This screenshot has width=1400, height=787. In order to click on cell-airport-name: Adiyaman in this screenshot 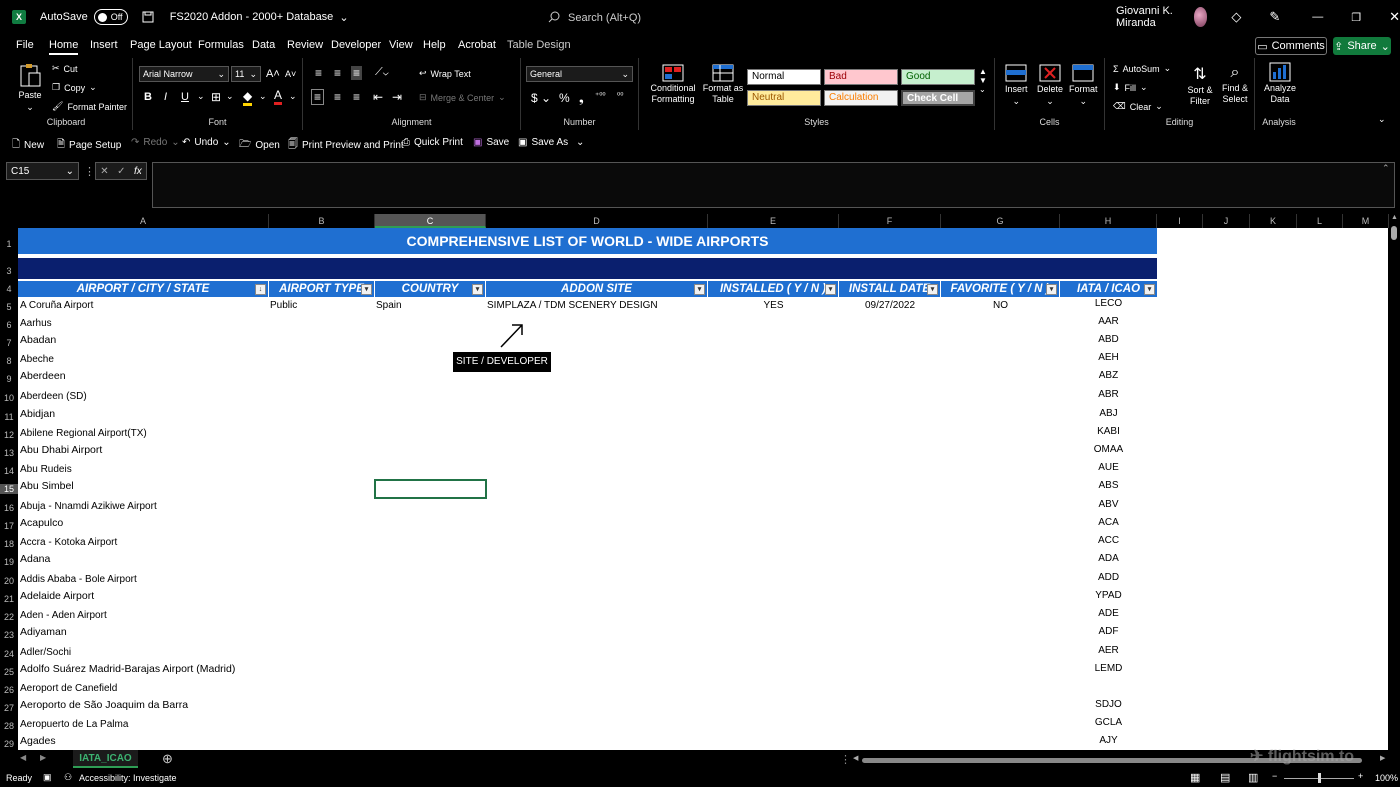, I will do `click(43, 632)`.